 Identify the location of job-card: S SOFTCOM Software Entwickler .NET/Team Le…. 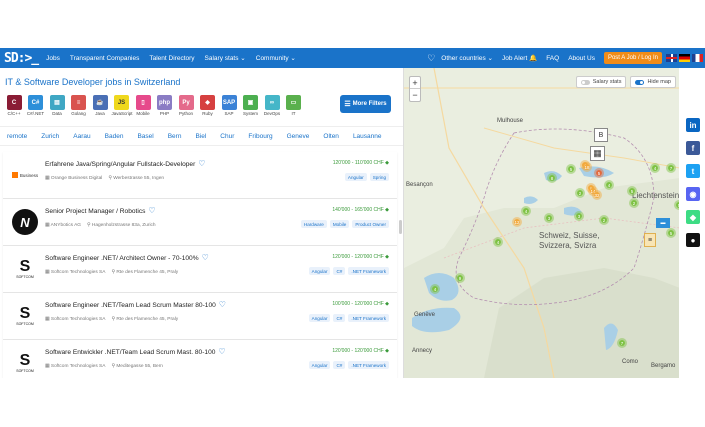
(200, 359).